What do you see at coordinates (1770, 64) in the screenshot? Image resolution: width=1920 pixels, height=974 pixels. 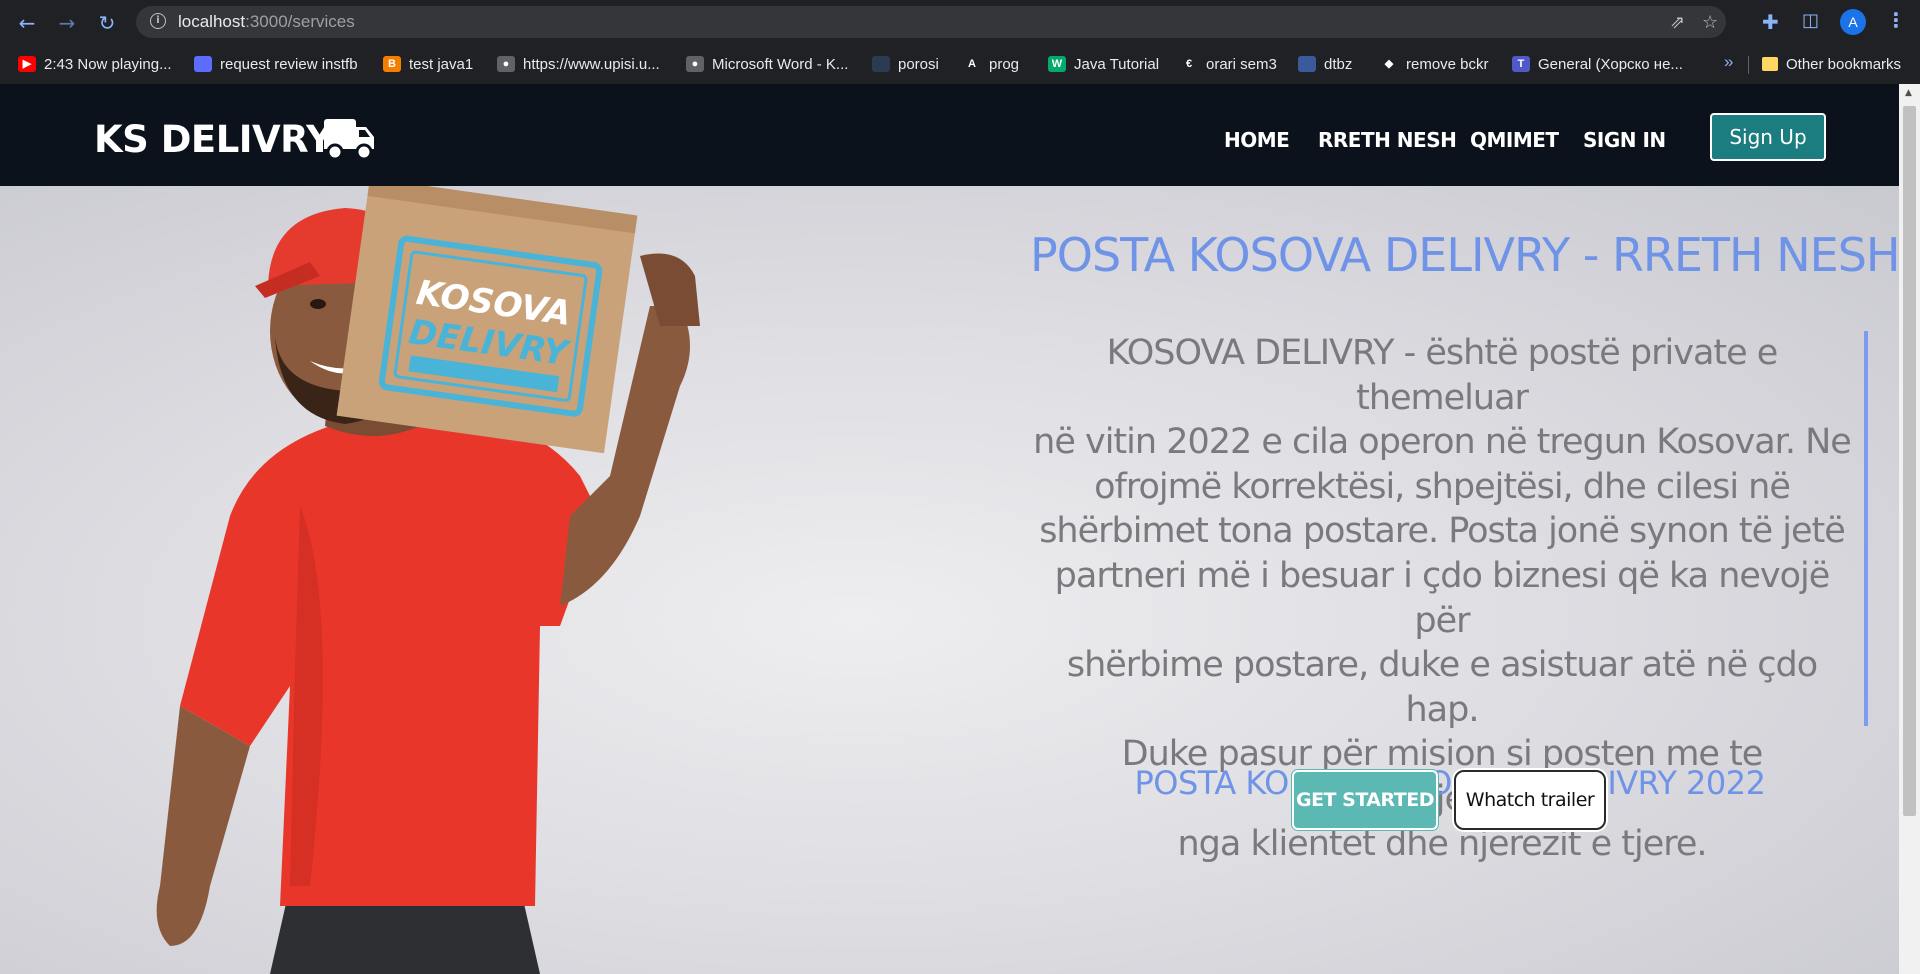 I see `folder-icon` at bounding box center [1770, 64].